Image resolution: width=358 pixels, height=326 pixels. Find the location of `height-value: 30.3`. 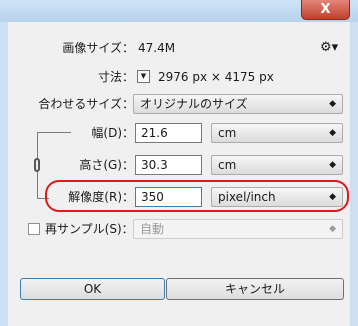

height-value: 30.3 is located at coordinates (154, 165).